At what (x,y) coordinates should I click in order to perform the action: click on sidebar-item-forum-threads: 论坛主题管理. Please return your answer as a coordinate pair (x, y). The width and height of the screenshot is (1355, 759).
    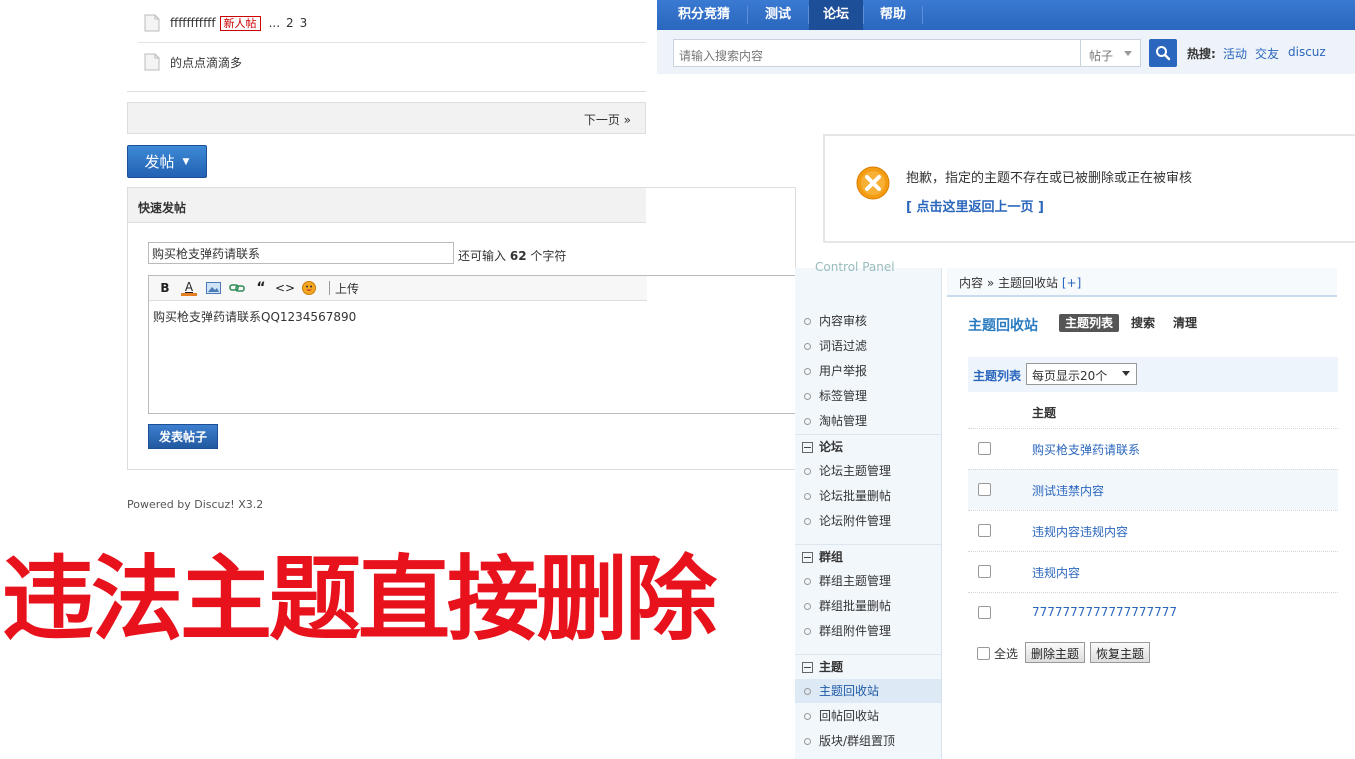
    Looking at the image, I should click on (868, 471).